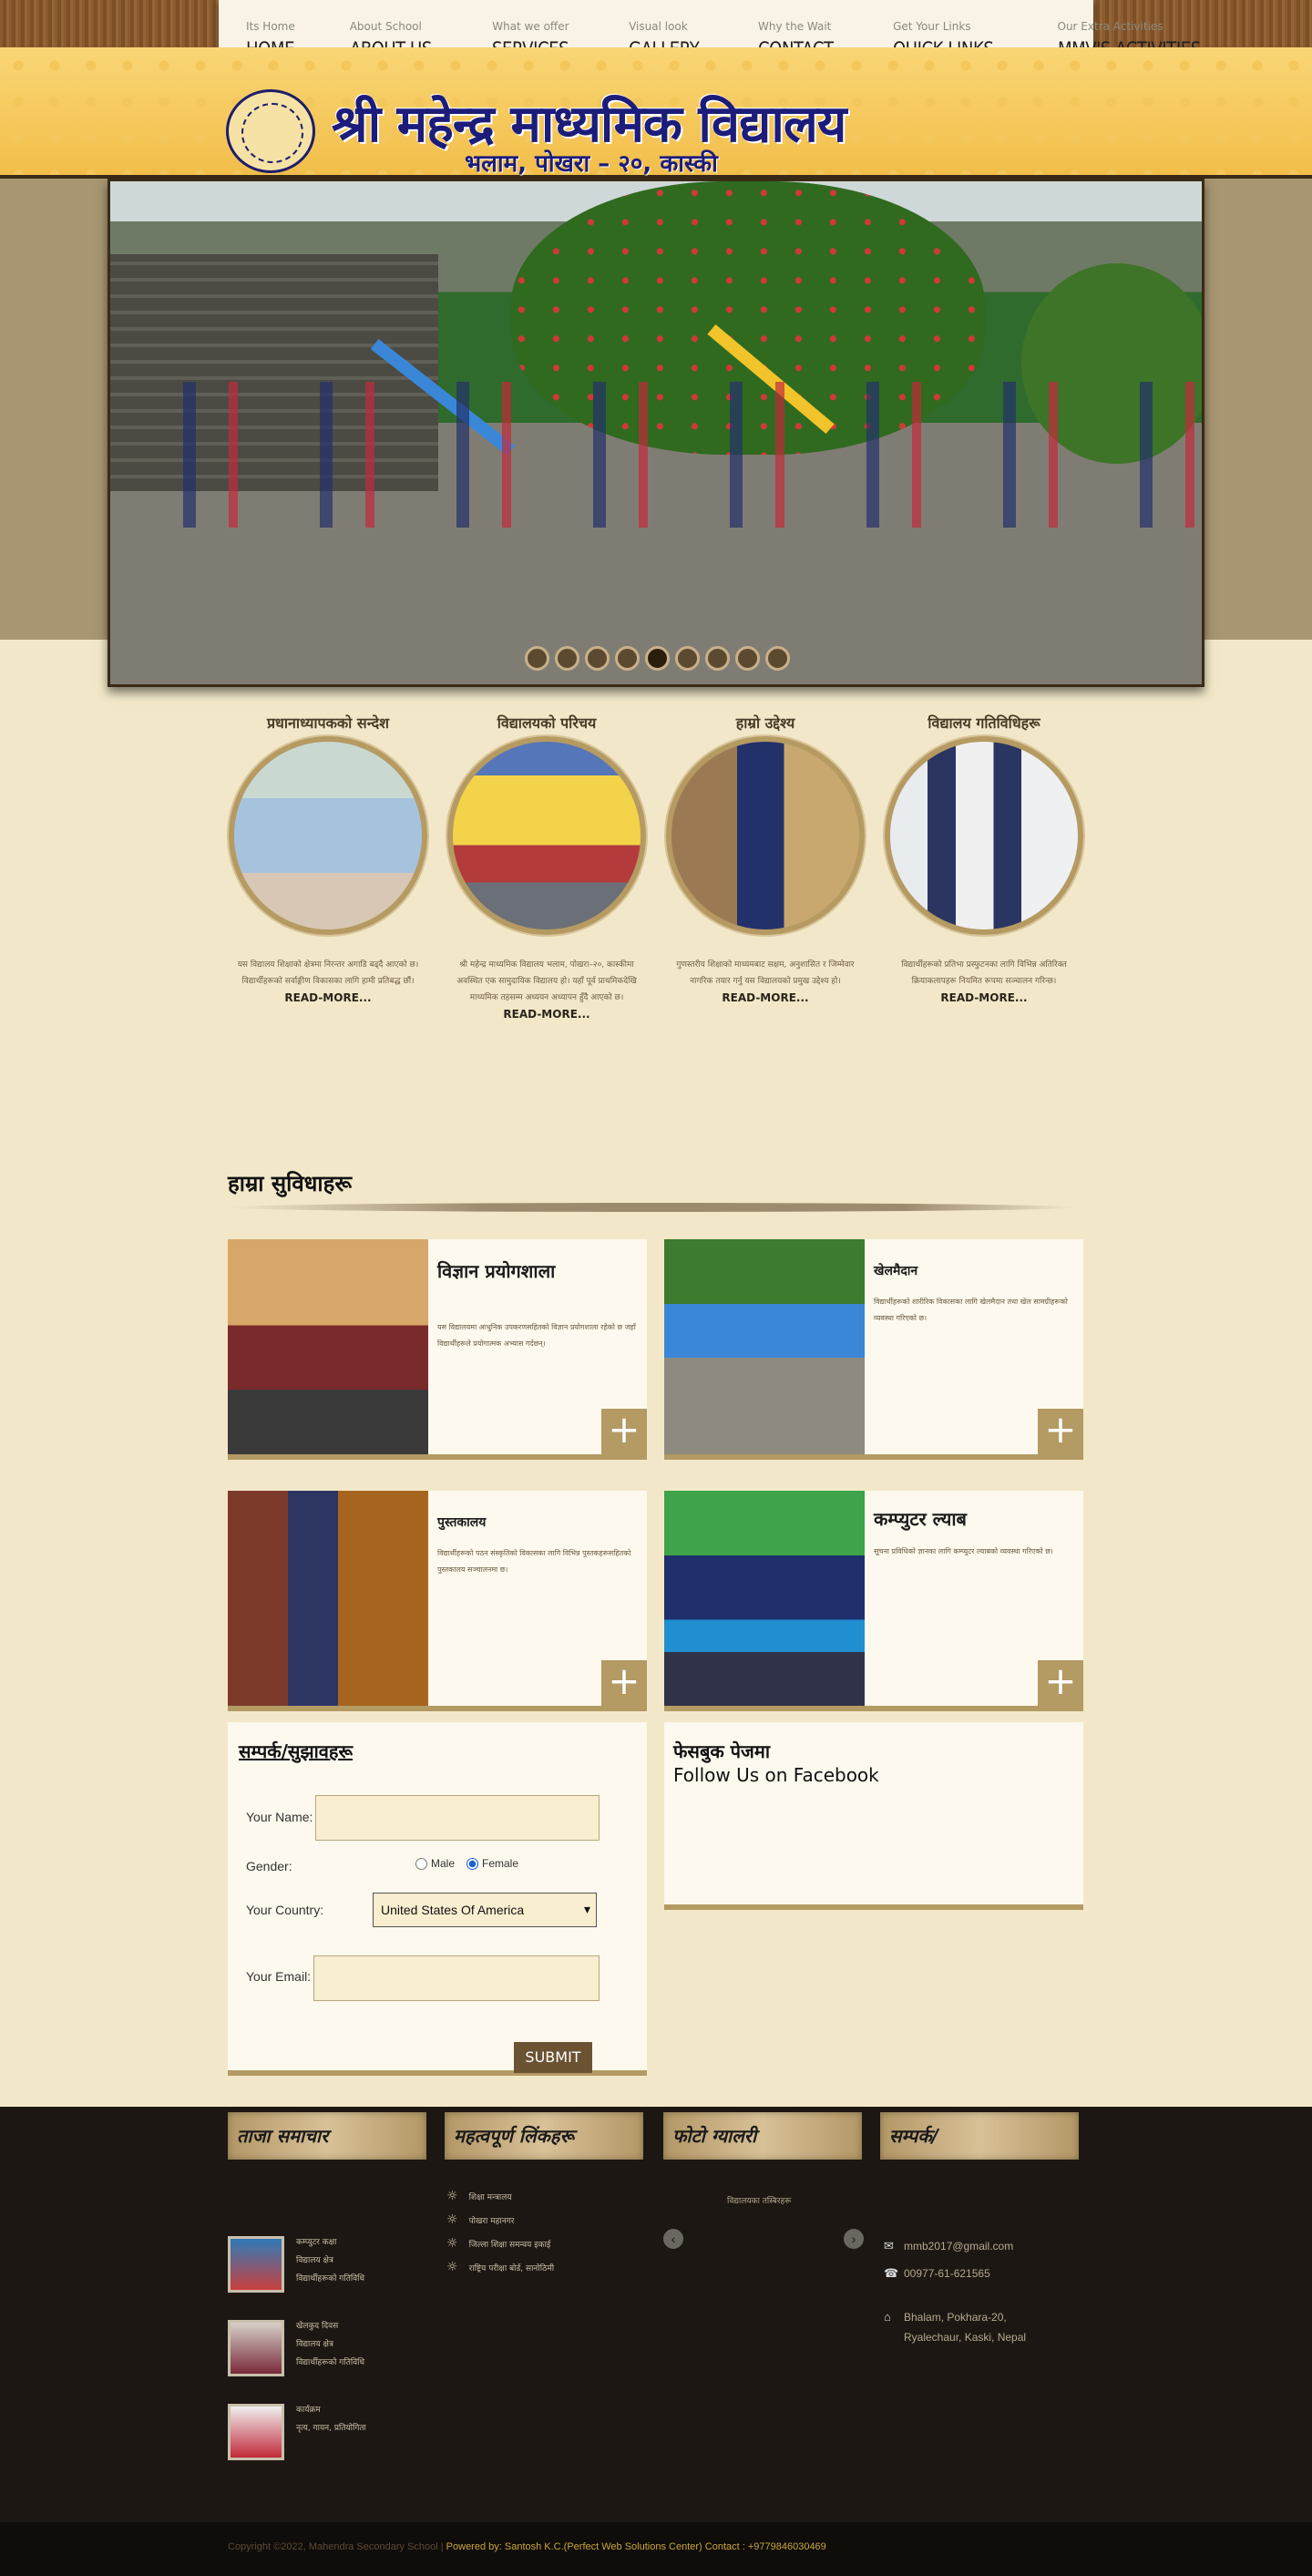 The height and width of the screenshot is (2576, 1312). I want to click on nav-sub-label: About School, so click(385, 26).